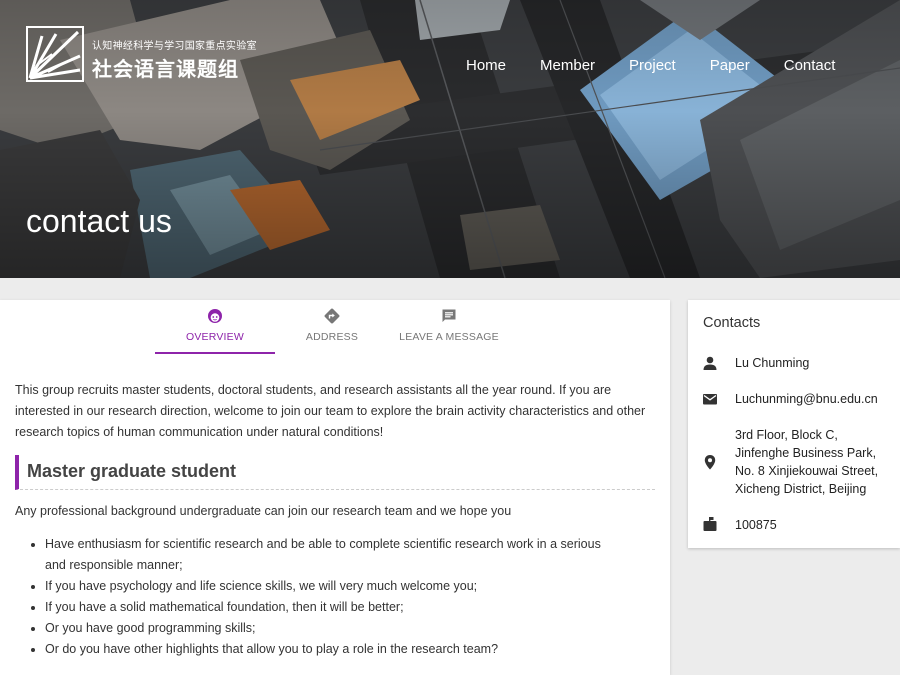 The height and width of the screenshot is (675, 900). Describe the element at coordinates (335, 472) in the screenshot. I see `section-heading: Master graduate student` at that location.